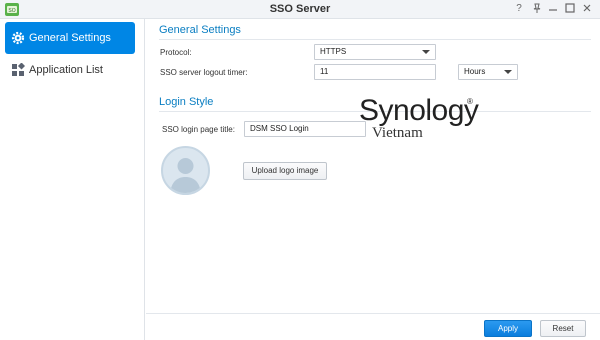 This screenshot has height=340, width=600. I want to click on section-title-general: General Settings, so click(200, 30).